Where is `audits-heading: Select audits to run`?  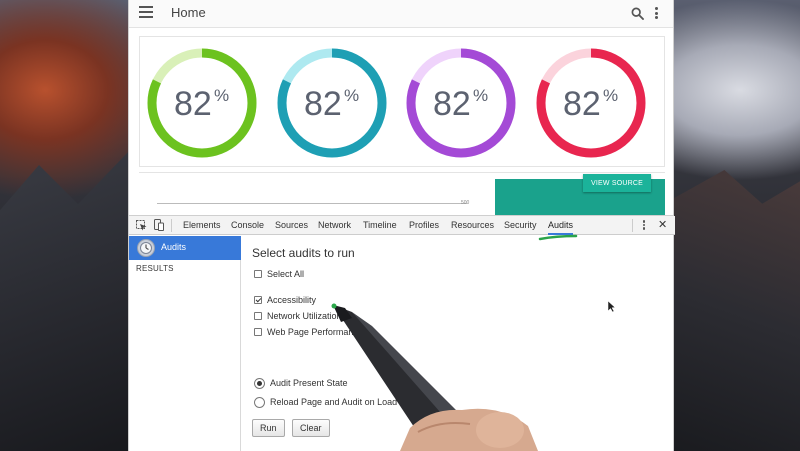 audits-heading: Select audits to run is located at coordinates (303, 253).